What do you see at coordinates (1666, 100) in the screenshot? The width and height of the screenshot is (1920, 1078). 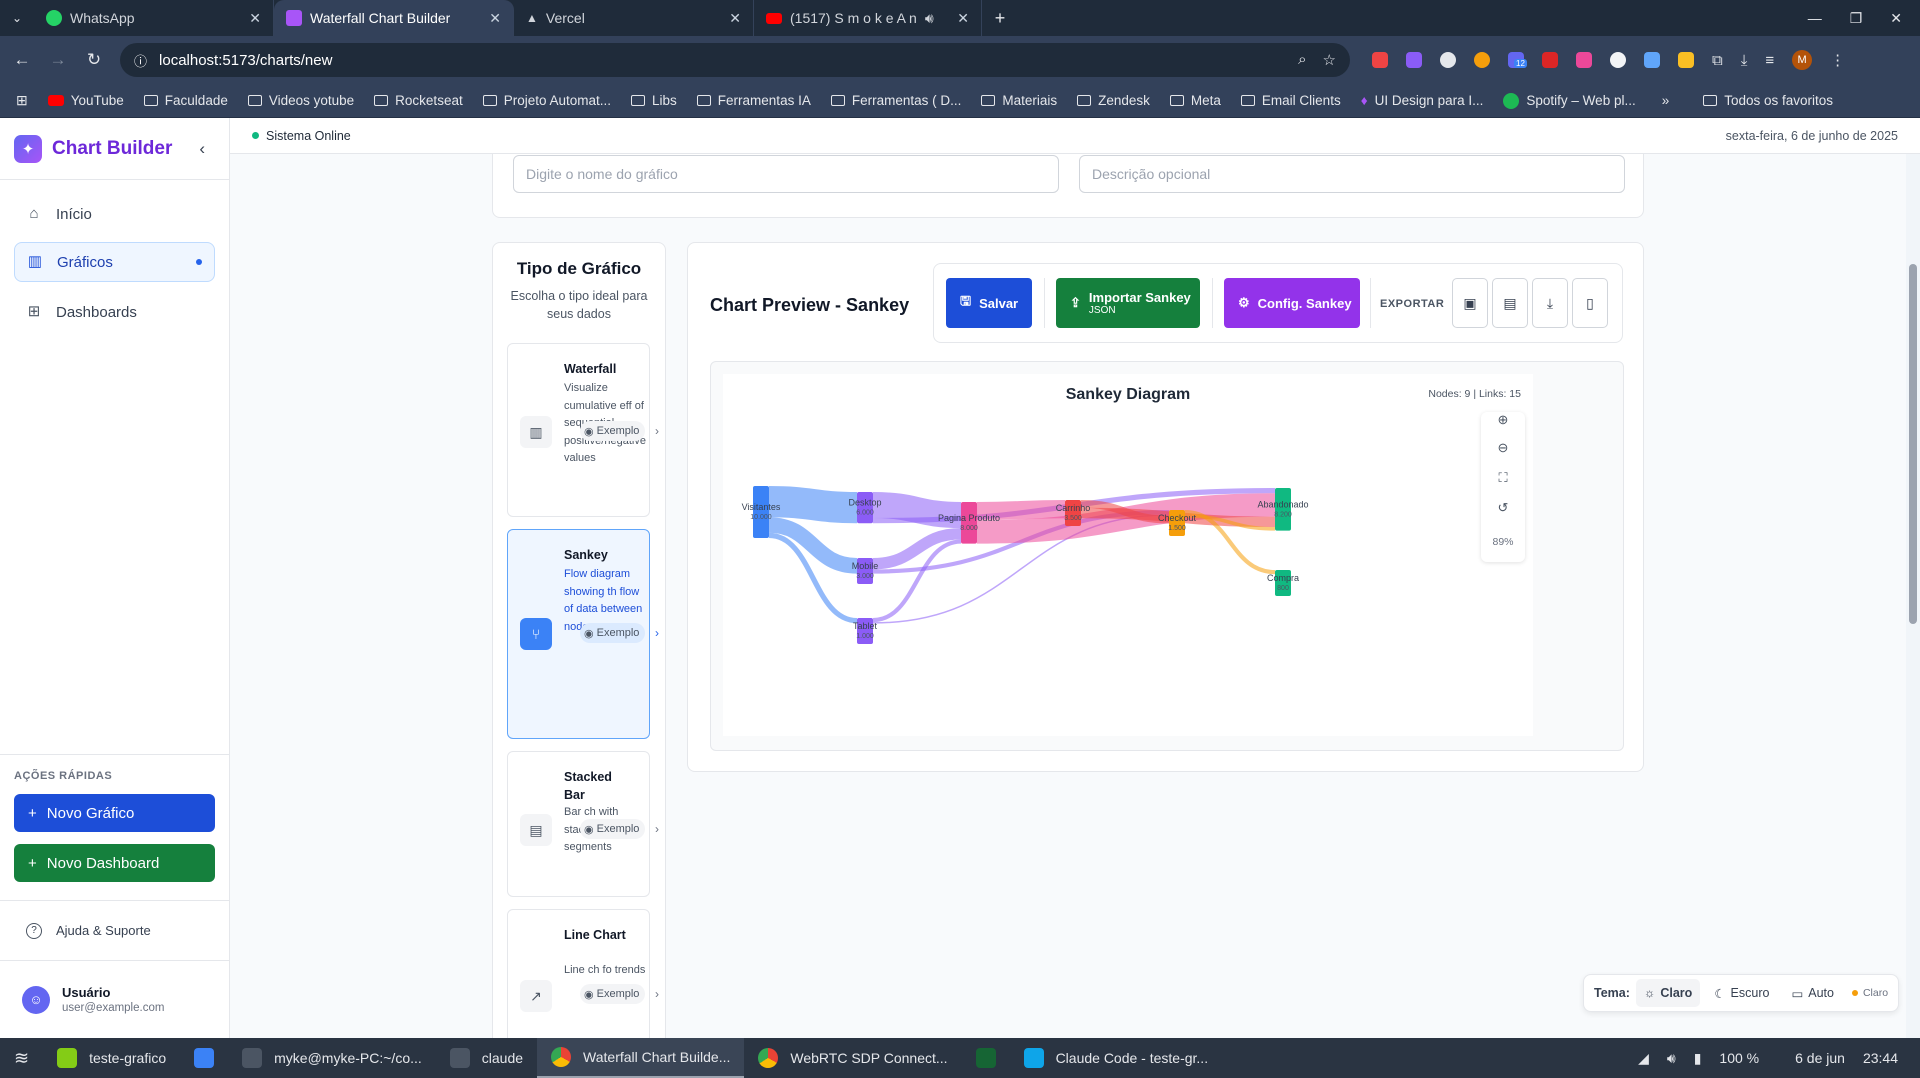 I see `more-bookmarks-icon: »` at bounding box center [1666, 100].